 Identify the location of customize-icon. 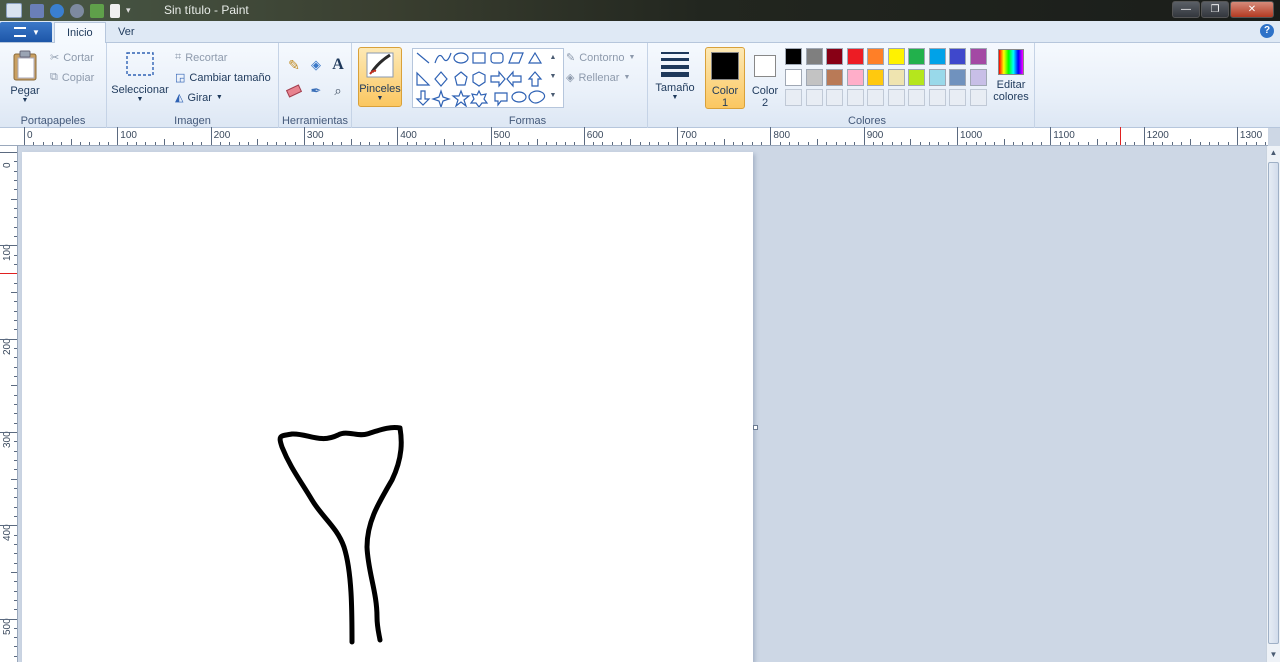
(97, 10).